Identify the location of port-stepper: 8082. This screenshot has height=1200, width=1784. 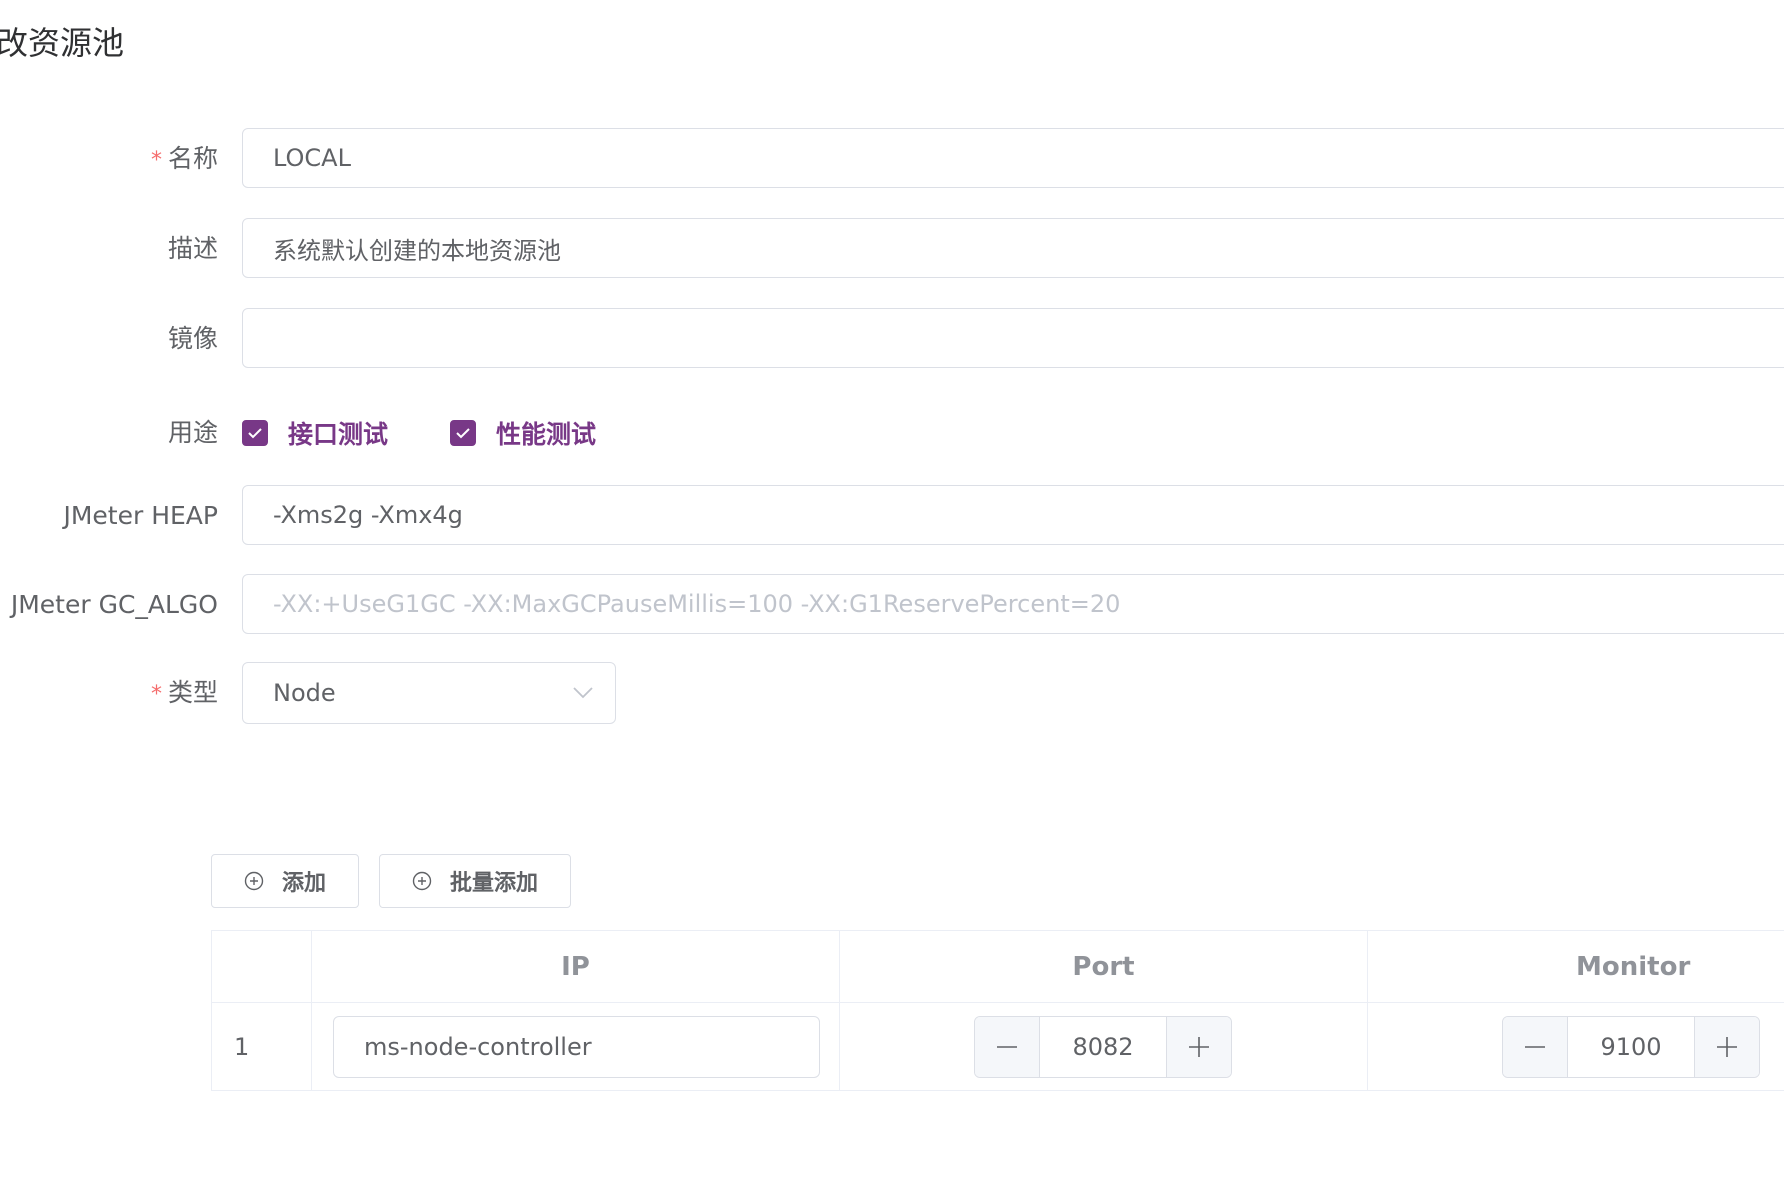
(1103, 1046).